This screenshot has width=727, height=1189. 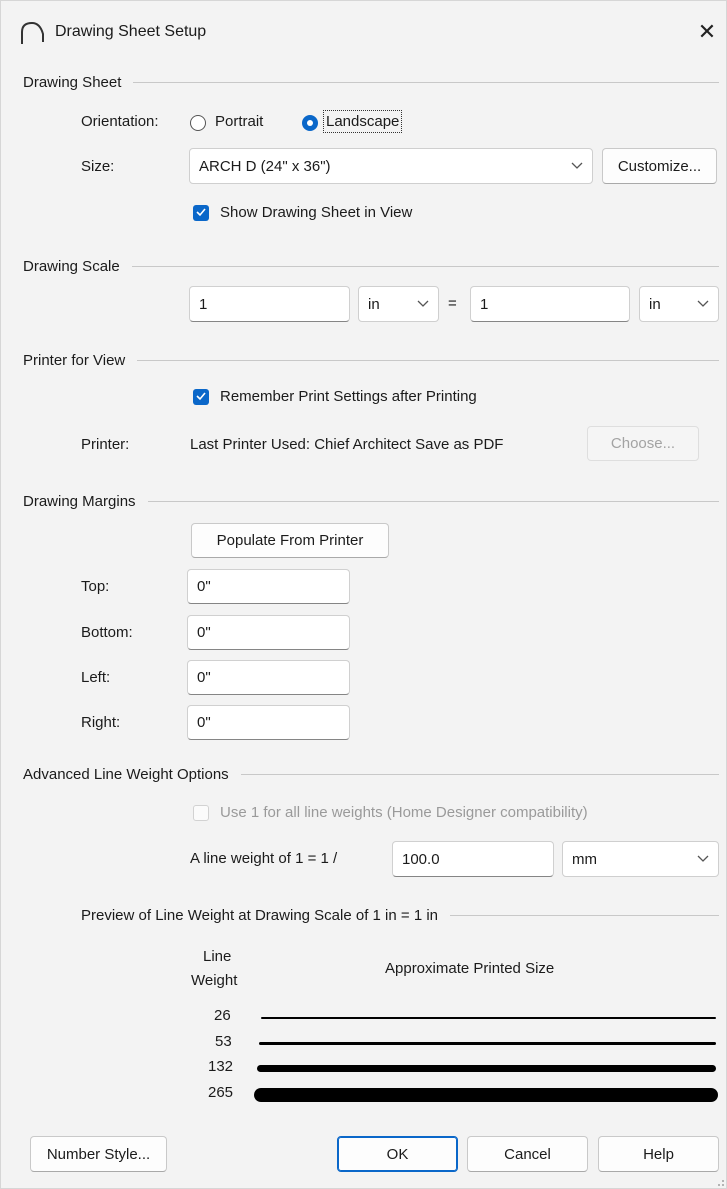 I want to click on line-weight-26-sample, so click(x=488, y=1018).